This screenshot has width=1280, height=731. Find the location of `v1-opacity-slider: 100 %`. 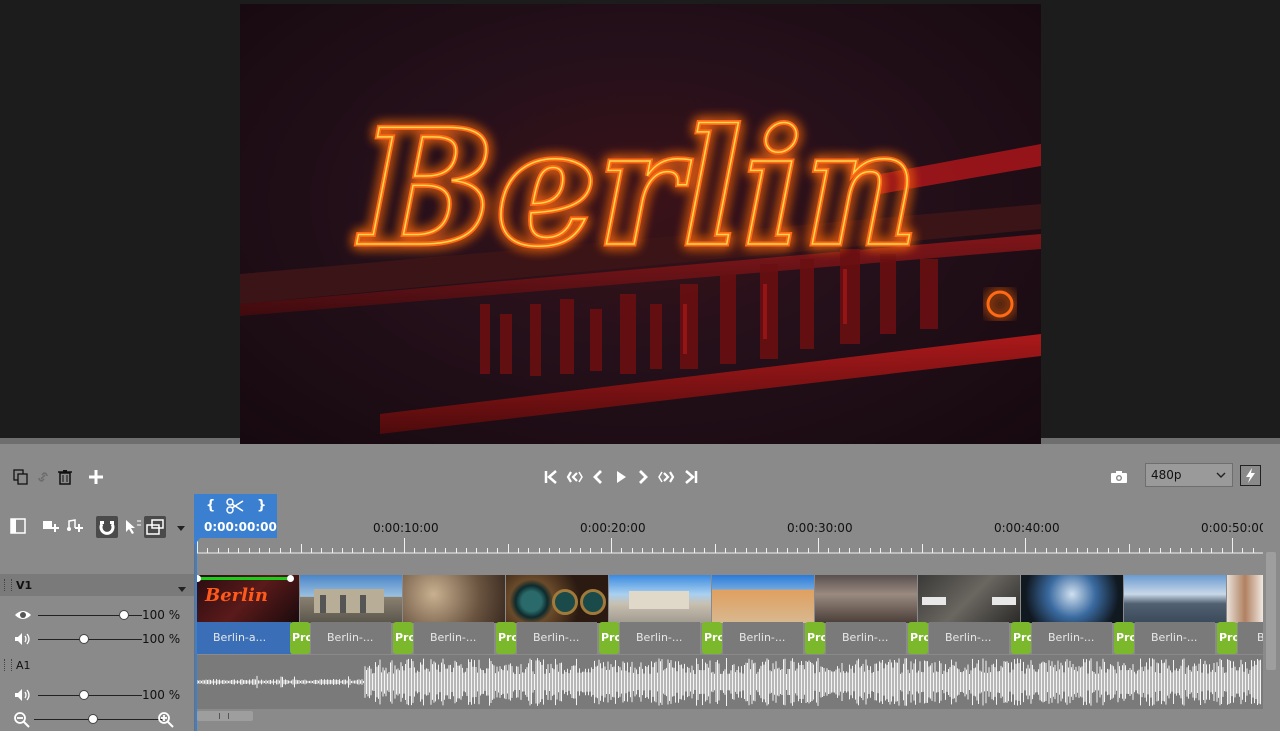

v1-opacity-slider: 100 % is located at coordinates (102, 616).